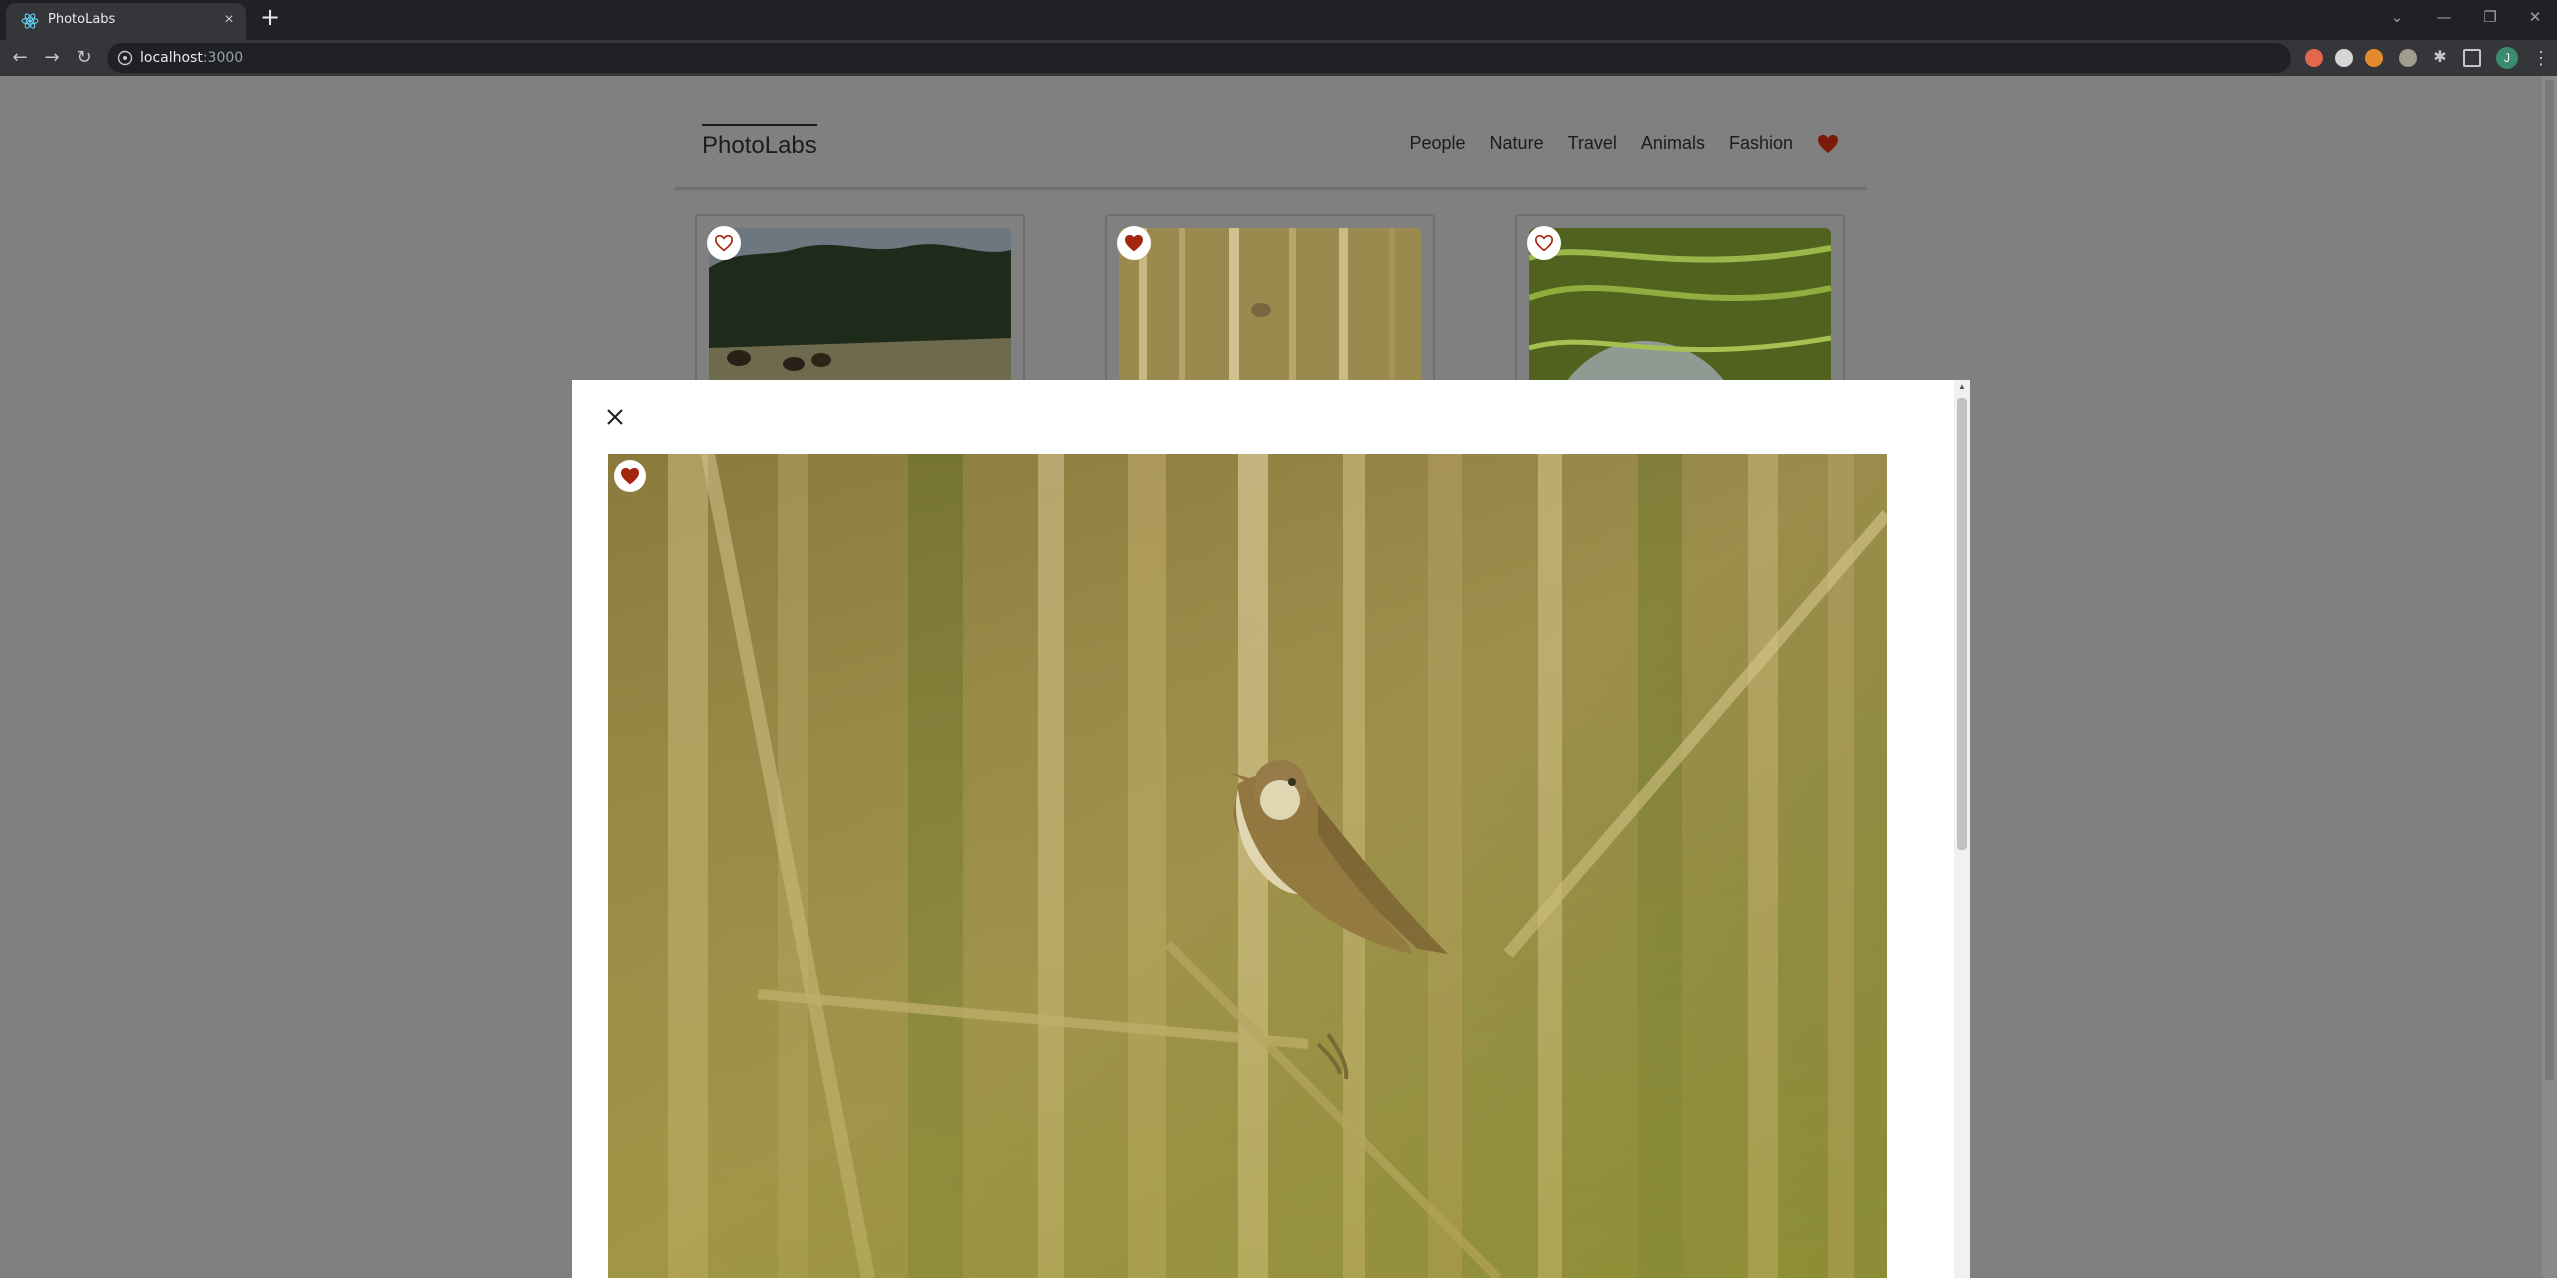 This screenshot has height=1278, width=2557. Describe the element at coordinates (1962, 387) in the screenshot. I see `scroll-up-arrow-icon: ▲` at that location.